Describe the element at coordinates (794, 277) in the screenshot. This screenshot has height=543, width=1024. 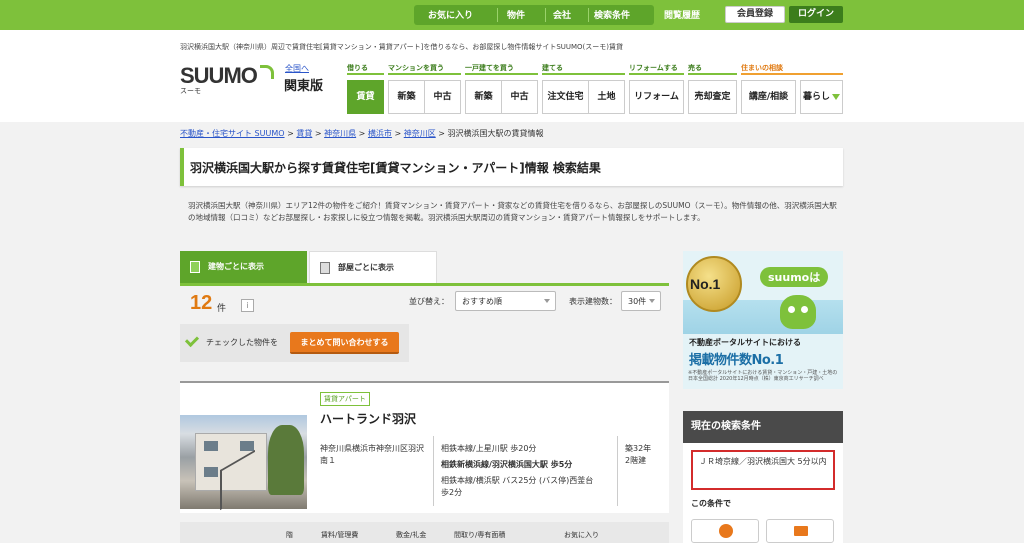
I see `ad-brand: suumoは` at that location.